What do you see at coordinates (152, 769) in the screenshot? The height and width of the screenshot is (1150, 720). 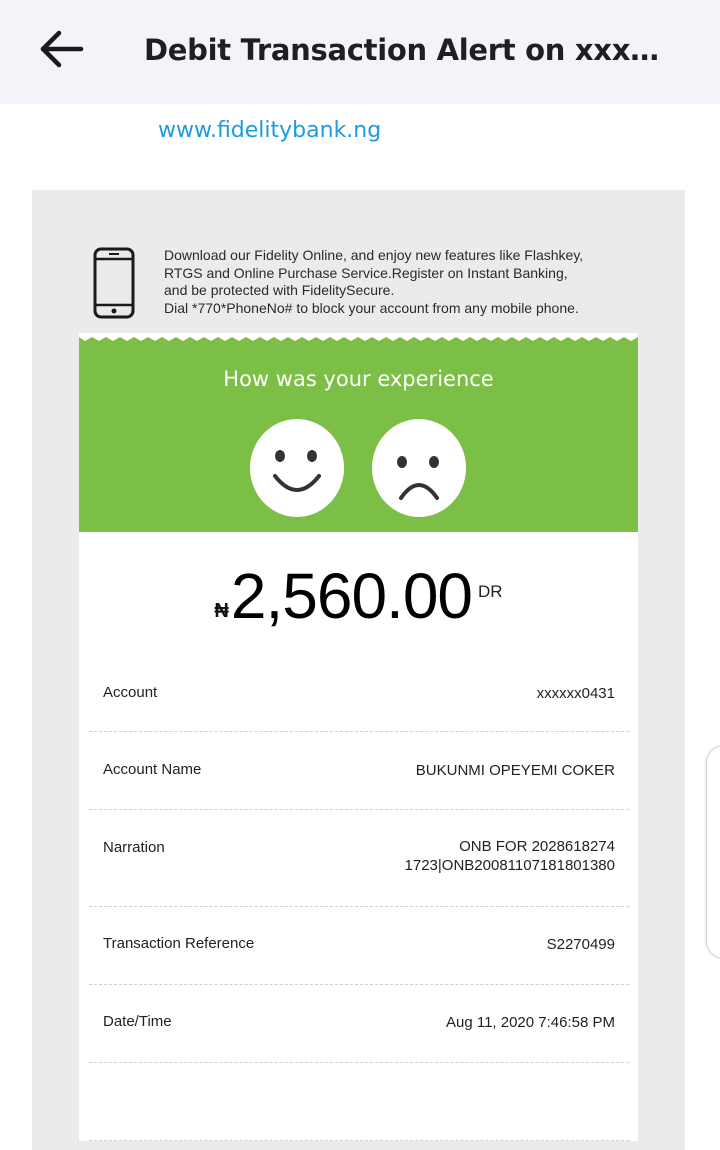 I see `detail-label: Account Name` at bounding box center [152, 769].